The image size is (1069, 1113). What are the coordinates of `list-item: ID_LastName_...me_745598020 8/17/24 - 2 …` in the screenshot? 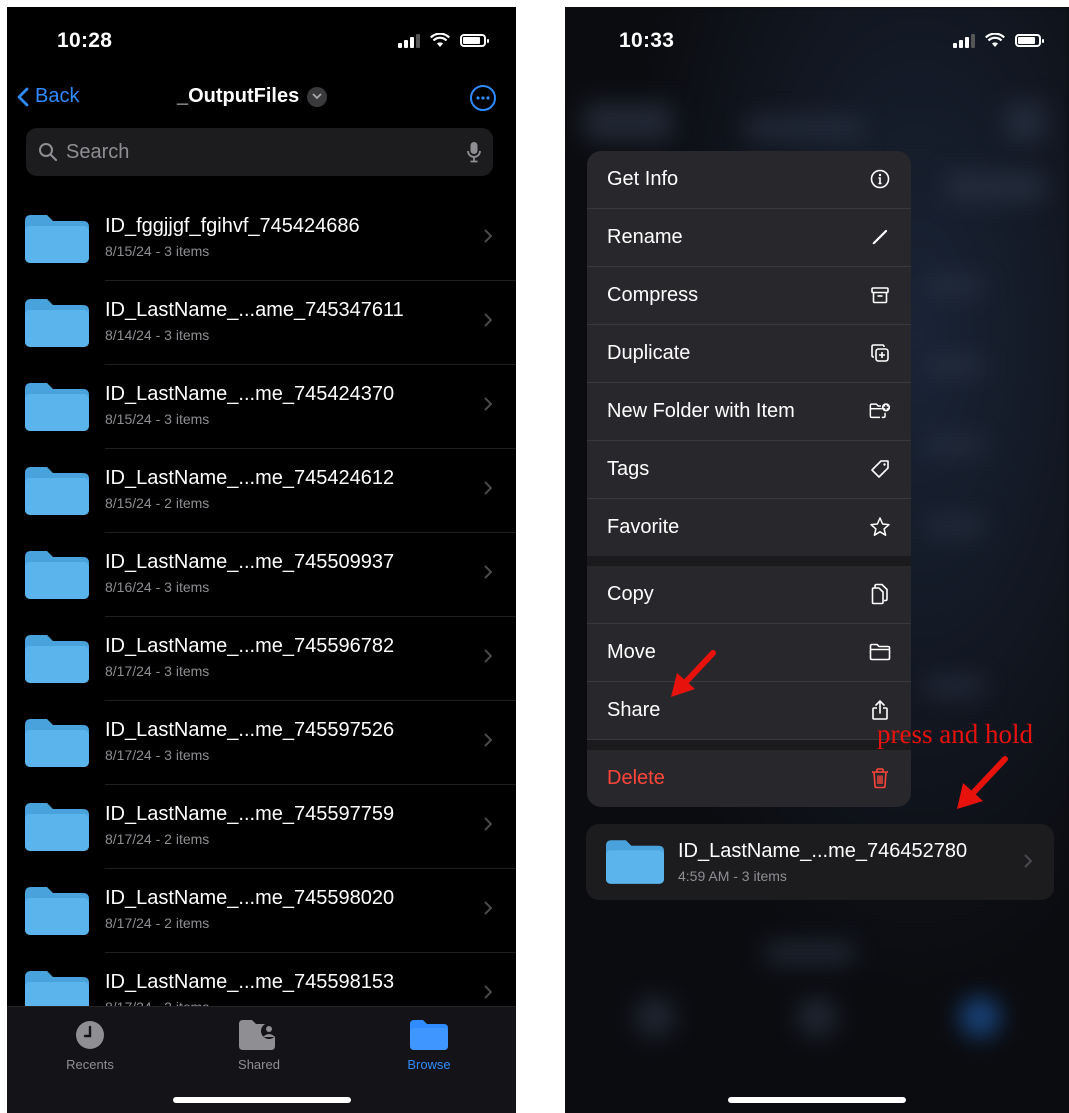 It's located at (261, 911).